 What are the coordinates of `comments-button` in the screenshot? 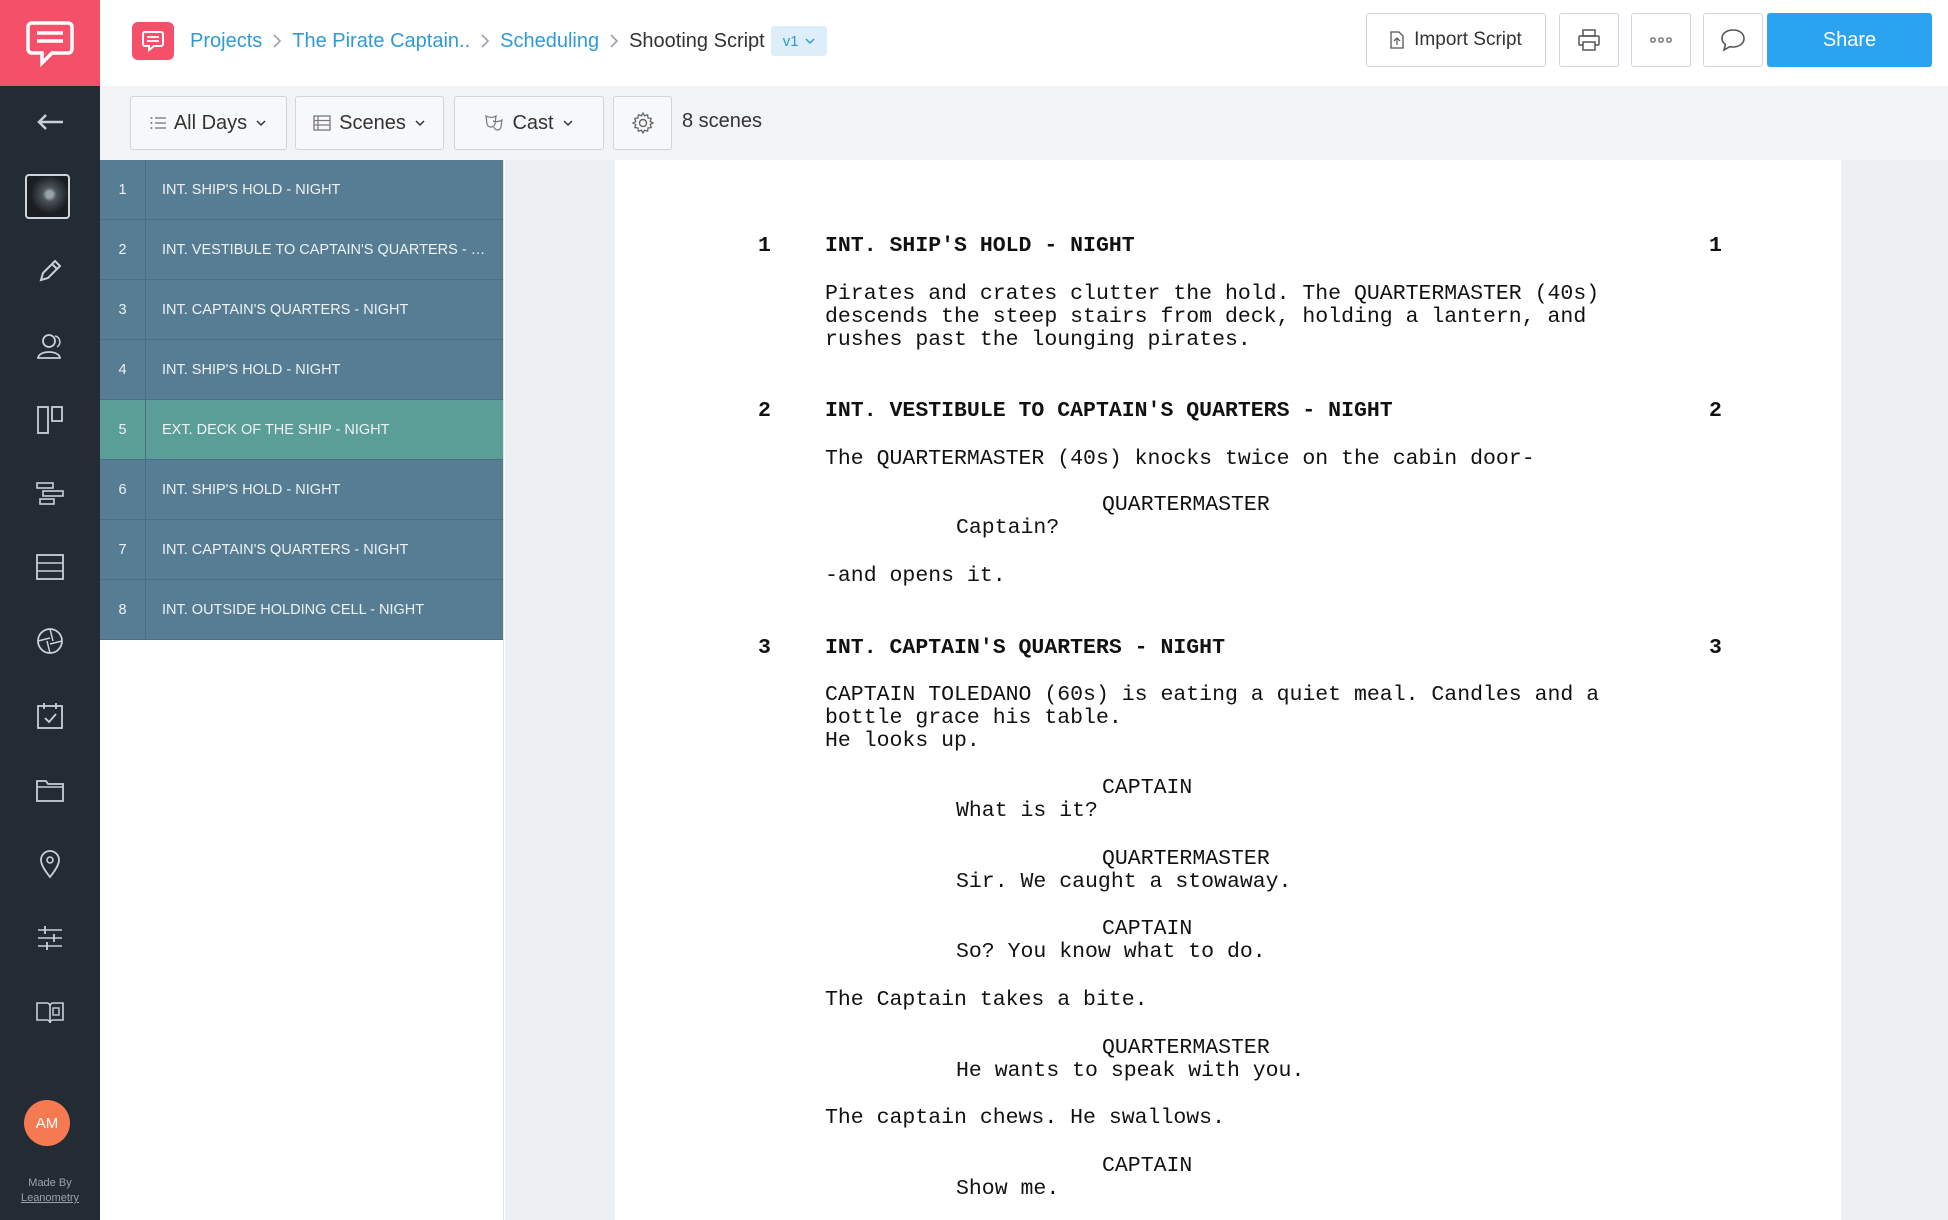 It's located at (1733, 40).